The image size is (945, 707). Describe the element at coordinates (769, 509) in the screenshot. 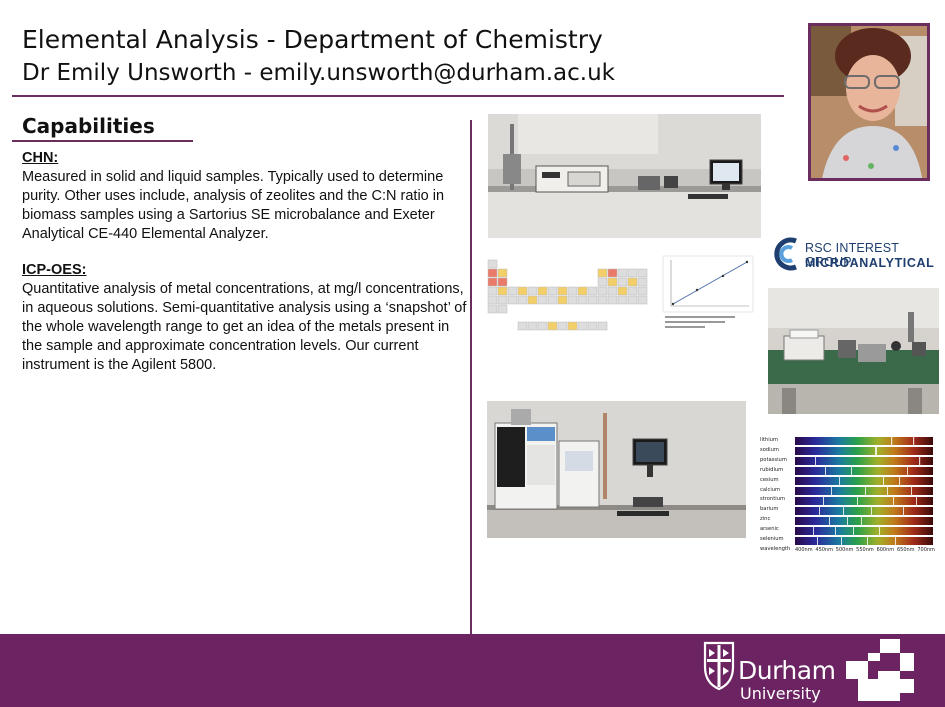

I see `spectra-label-barium: barium` at that location.